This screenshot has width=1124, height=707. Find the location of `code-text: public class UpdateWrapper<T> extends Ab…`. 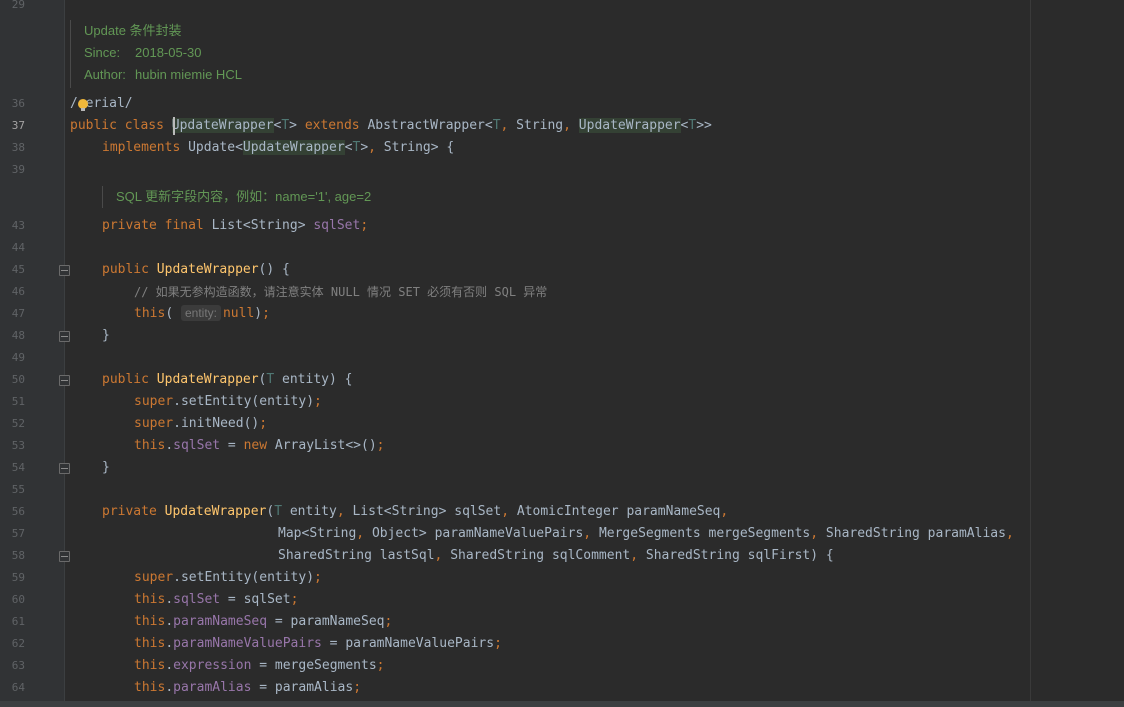

code-text: public class UpdateWrapper<T> extends Ab… is located at coordinates (391, 126).